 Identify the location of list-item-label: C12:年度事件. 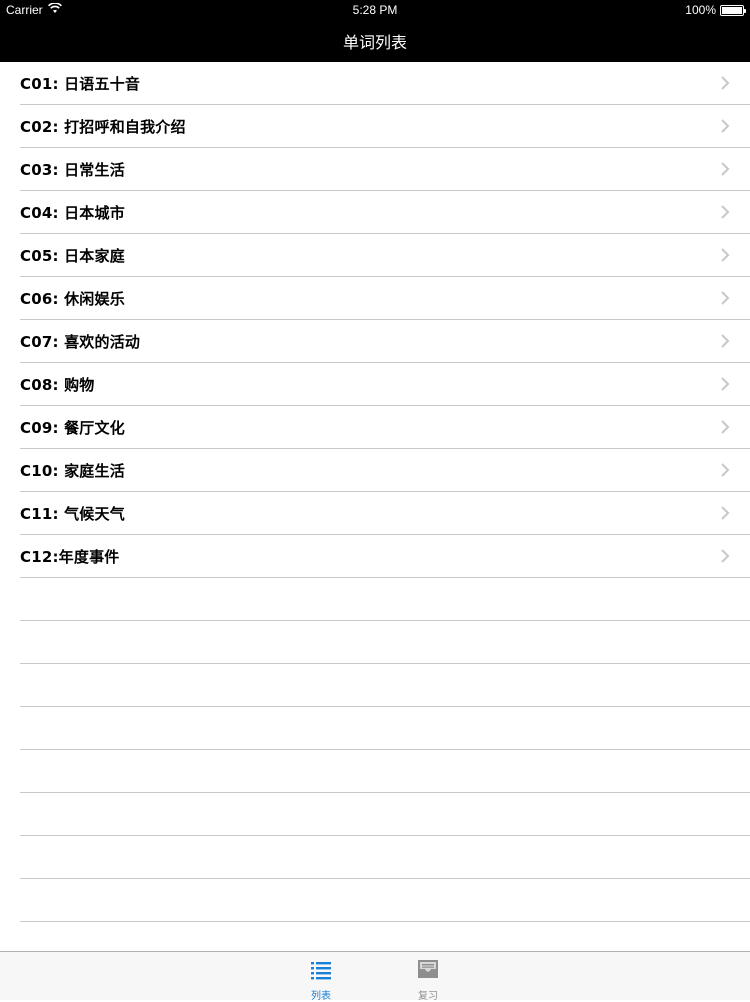
(70, 557).